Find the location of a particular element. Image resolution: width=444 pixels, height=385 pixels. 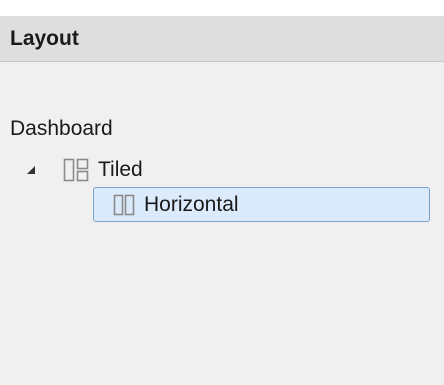

horizontal-layout-icon is located at coordinates (124, 205).